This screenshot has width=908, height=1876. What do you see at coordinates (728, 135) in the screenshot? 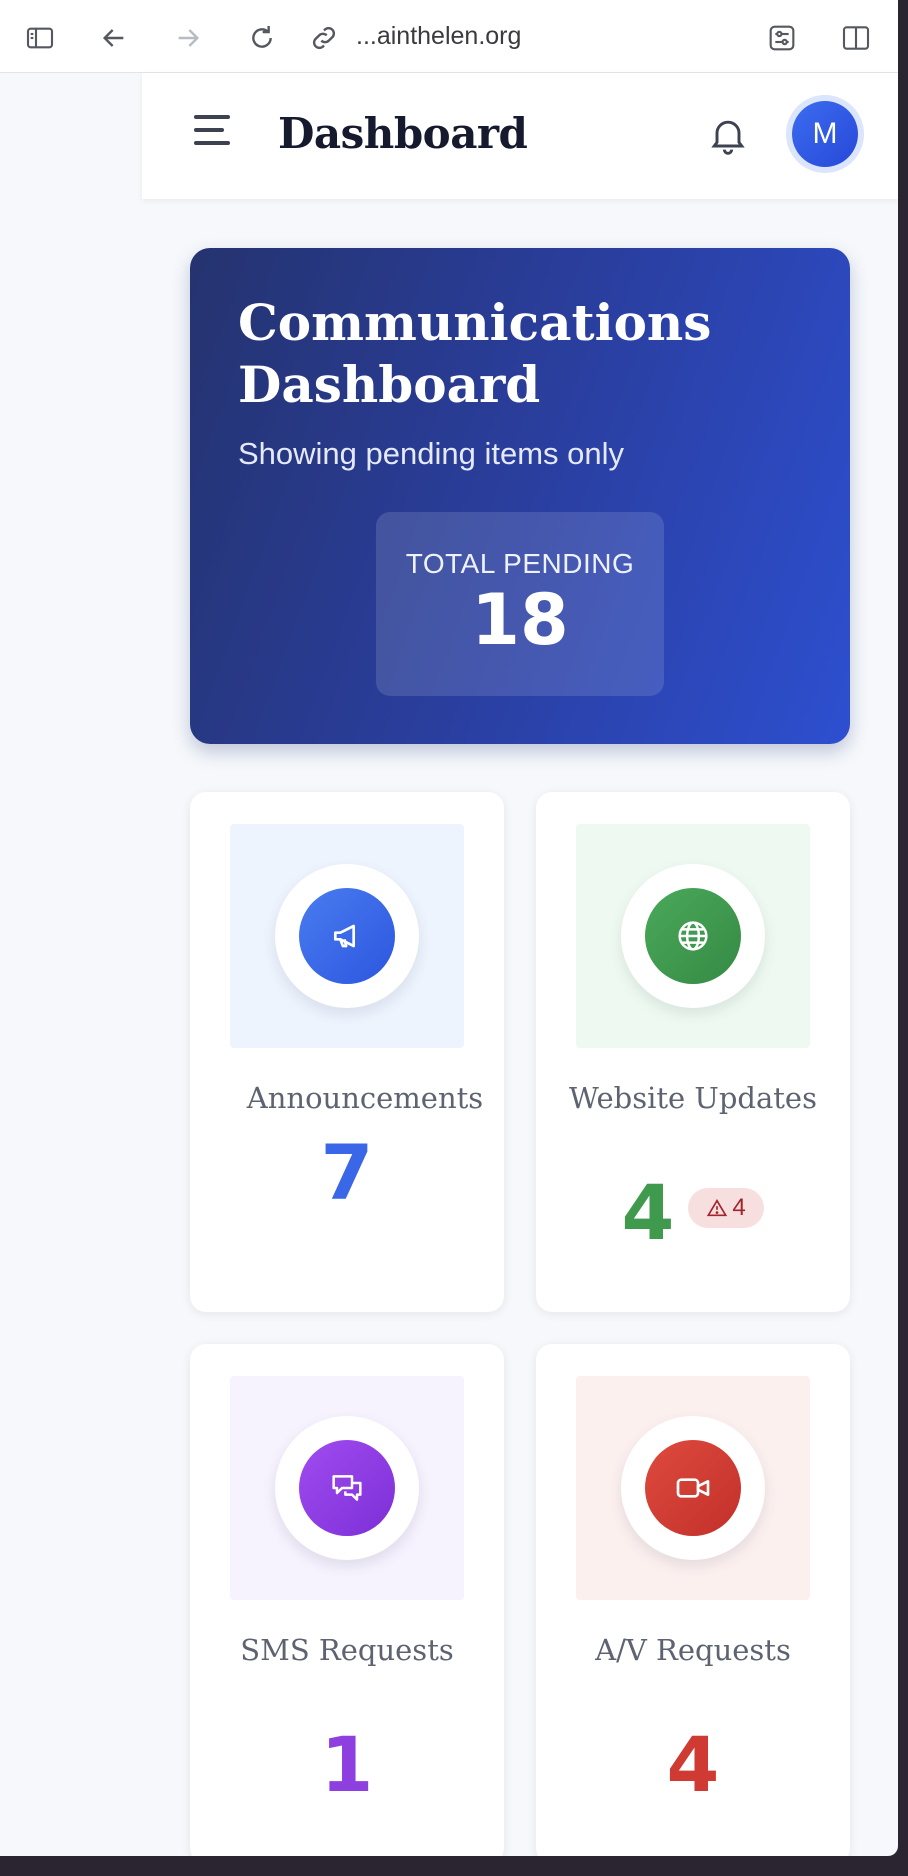
I see `bell-icon` at bounding box center [728, 135].